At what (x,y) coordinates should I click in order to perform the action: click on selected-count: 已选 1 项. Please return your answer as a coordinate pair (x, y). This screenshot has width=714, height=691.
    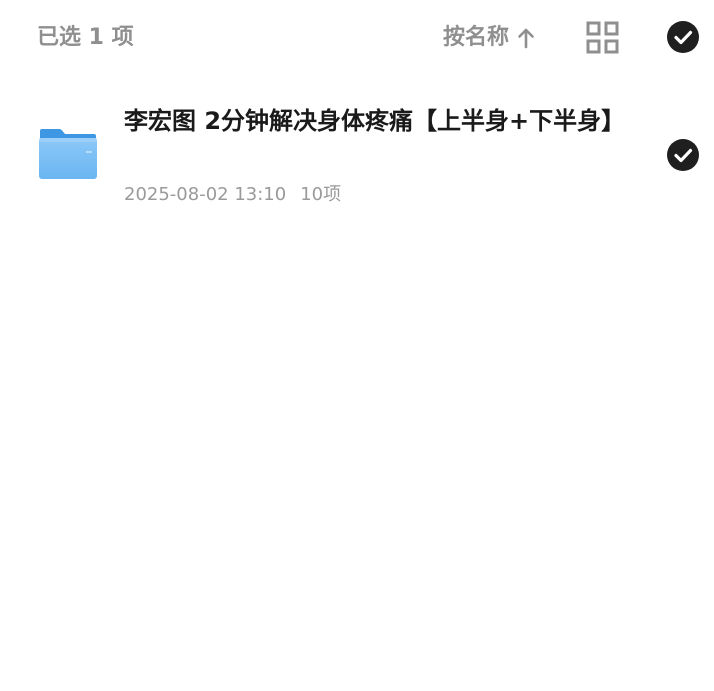
    Looking at the image, I should click on (85, 37).